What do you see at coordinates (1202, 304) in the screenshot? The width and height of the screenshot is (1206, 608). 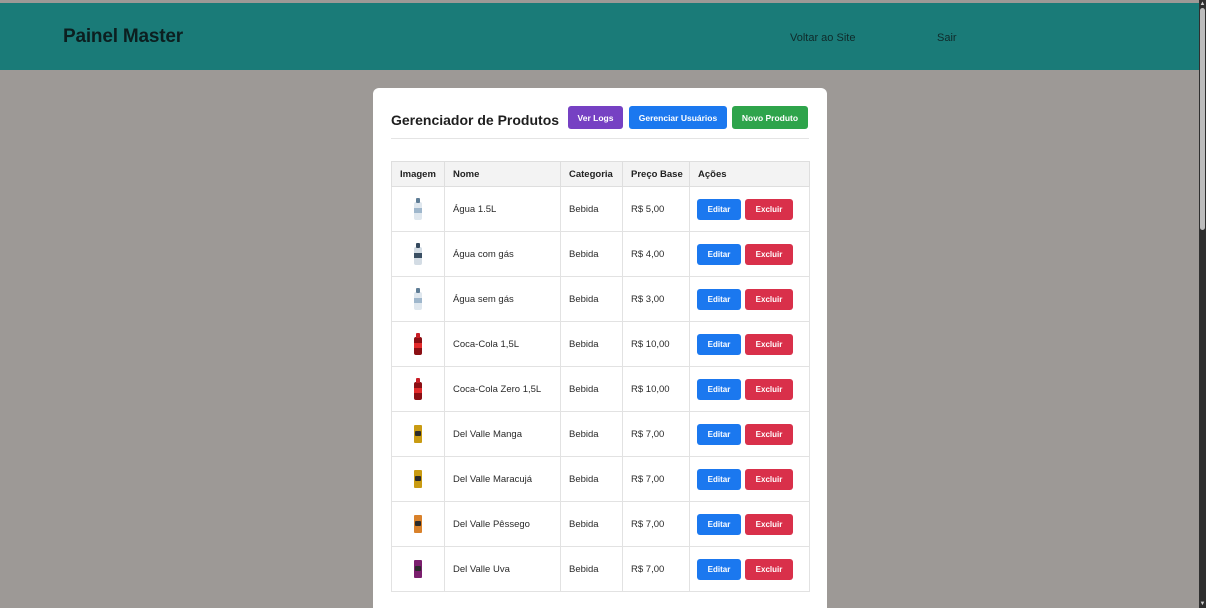 I see `page-scrollbar: ▲ ▼` at bounding box center [1202, 304].